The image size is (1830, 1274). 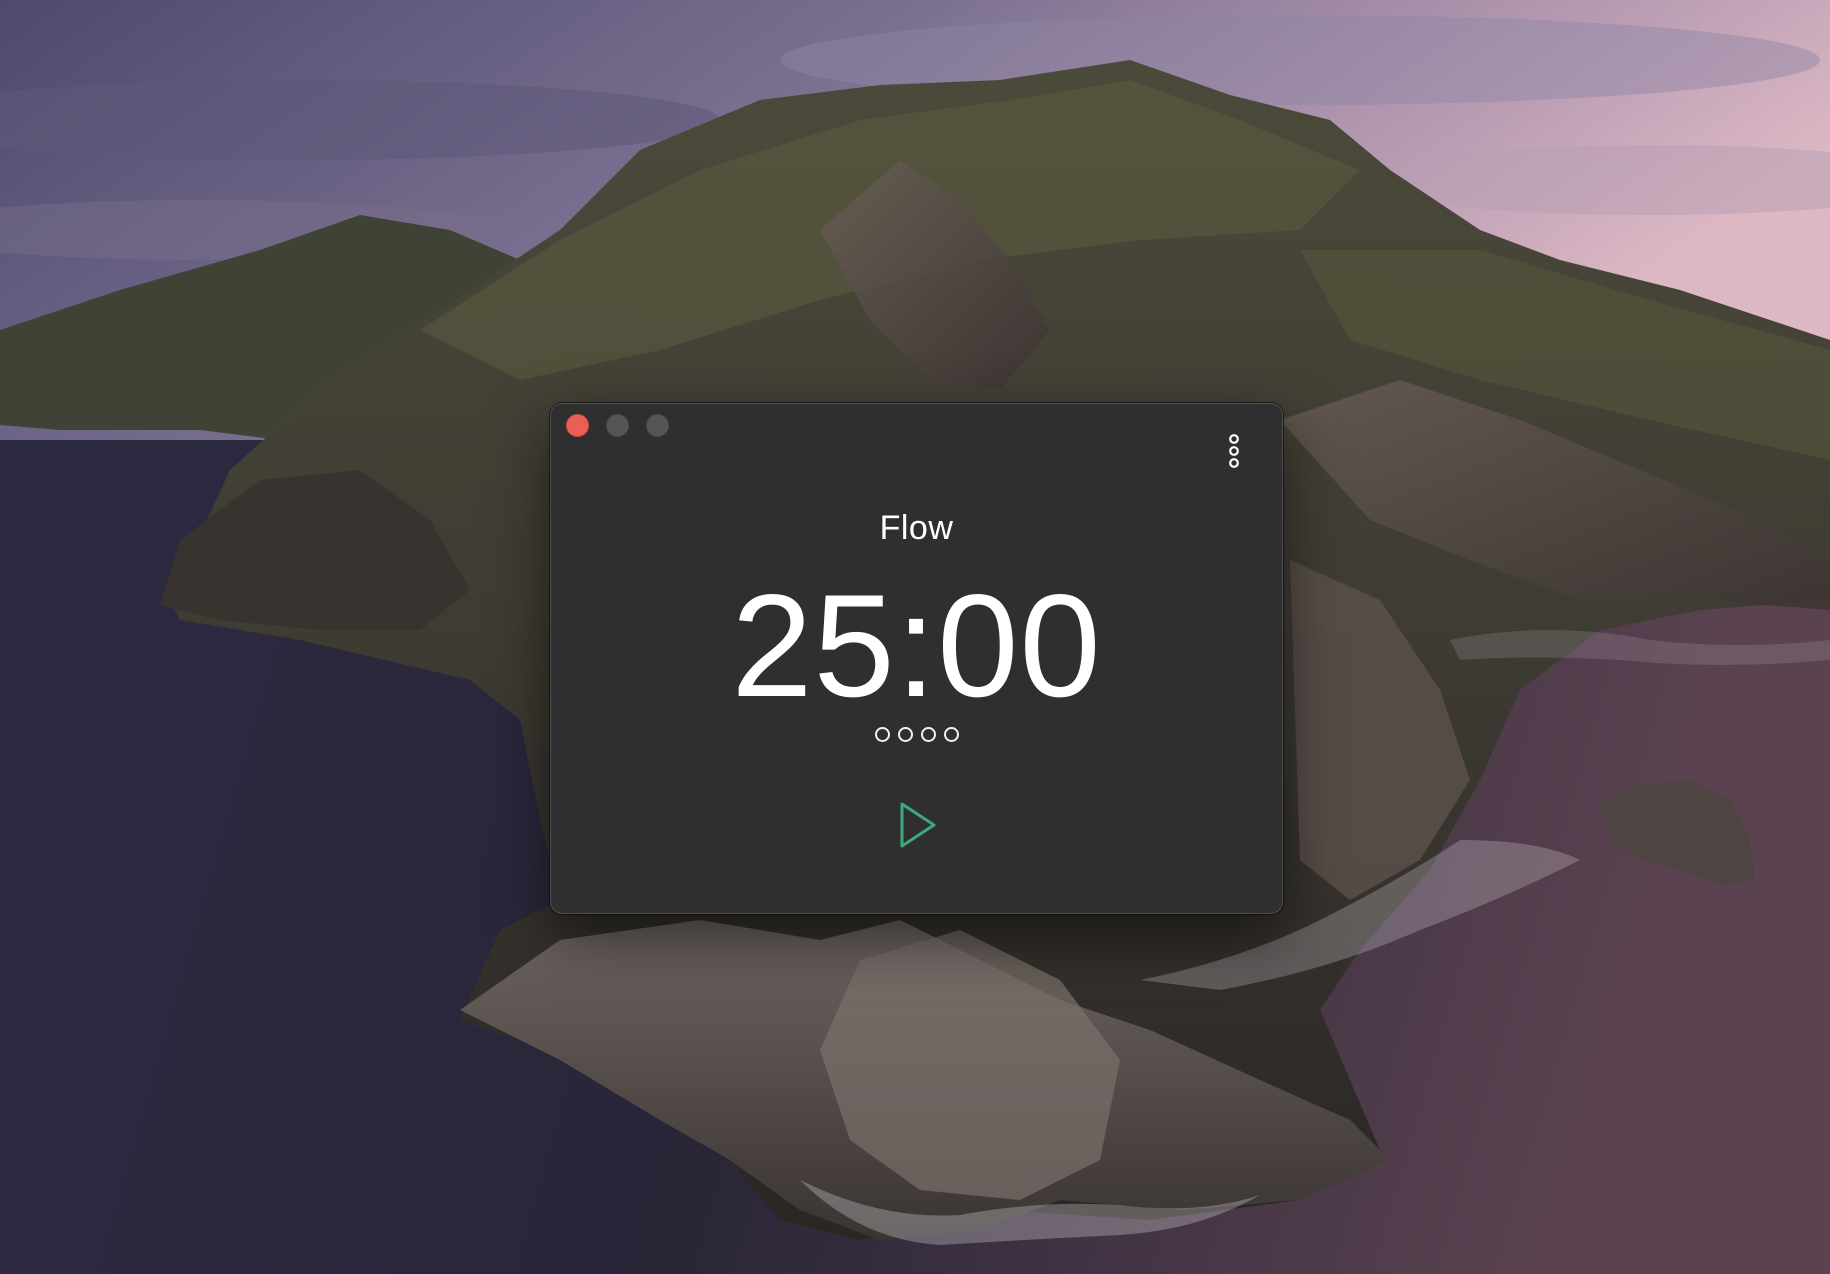 What do you see at coordinates (916, 528) in the screenshot?
I see `session-title: Flow` at bounding box center [916, 528].